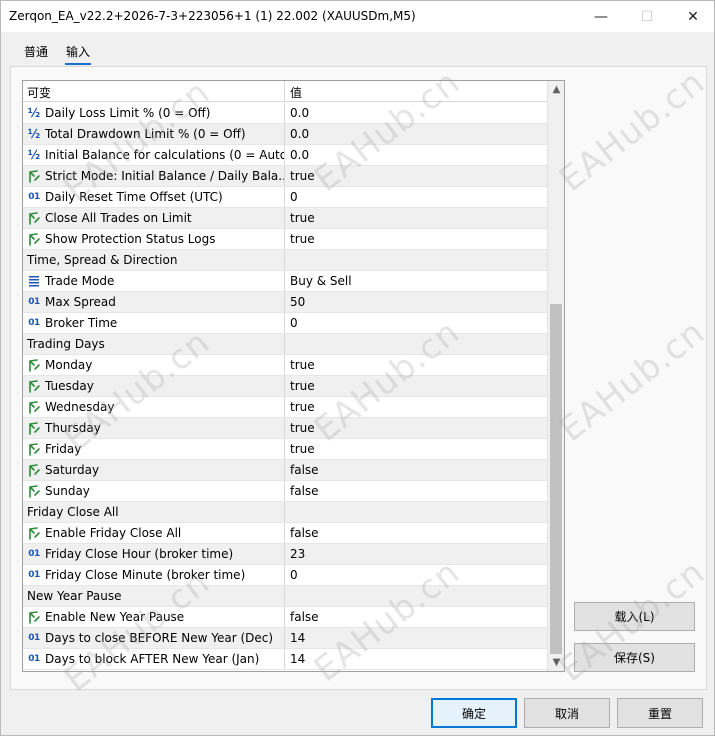  What do you see at coordinates (78, 53) in the screenshot?
I see `tab-inputs: 输入` at bounding box center [78, 53].